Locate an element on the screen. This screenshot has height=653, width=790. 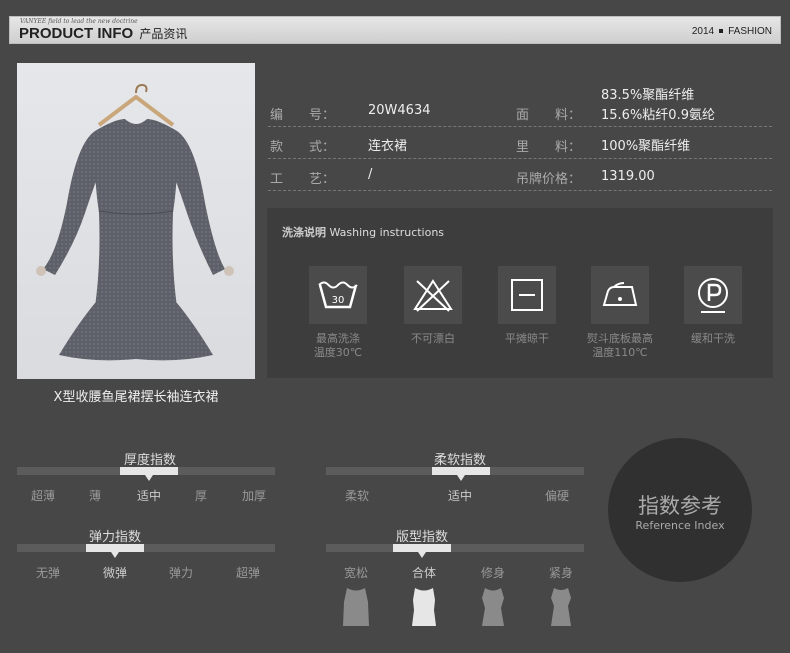
reference-title-cn: 指数参考 is located at coordinates (680, 506).